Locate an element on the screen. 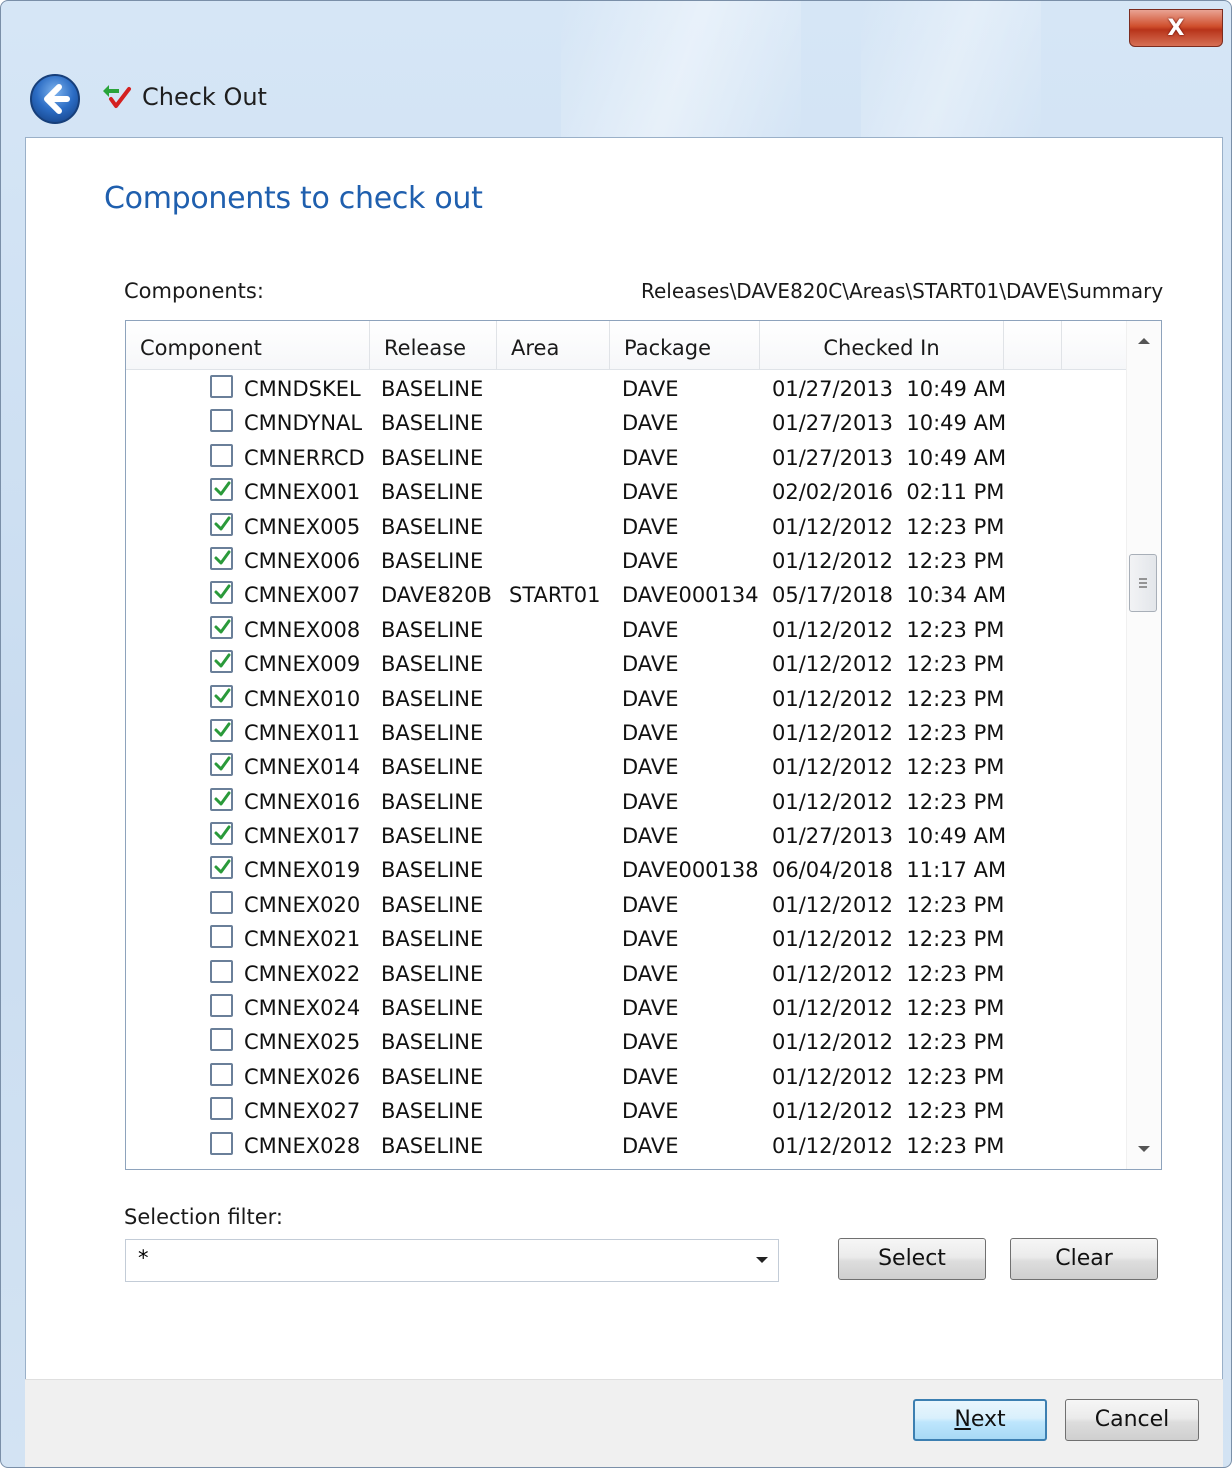  table-row: CMNEX017 BASELINE DAVE 01/27/2013 10:49 AM is located at coordinates (626, 837).